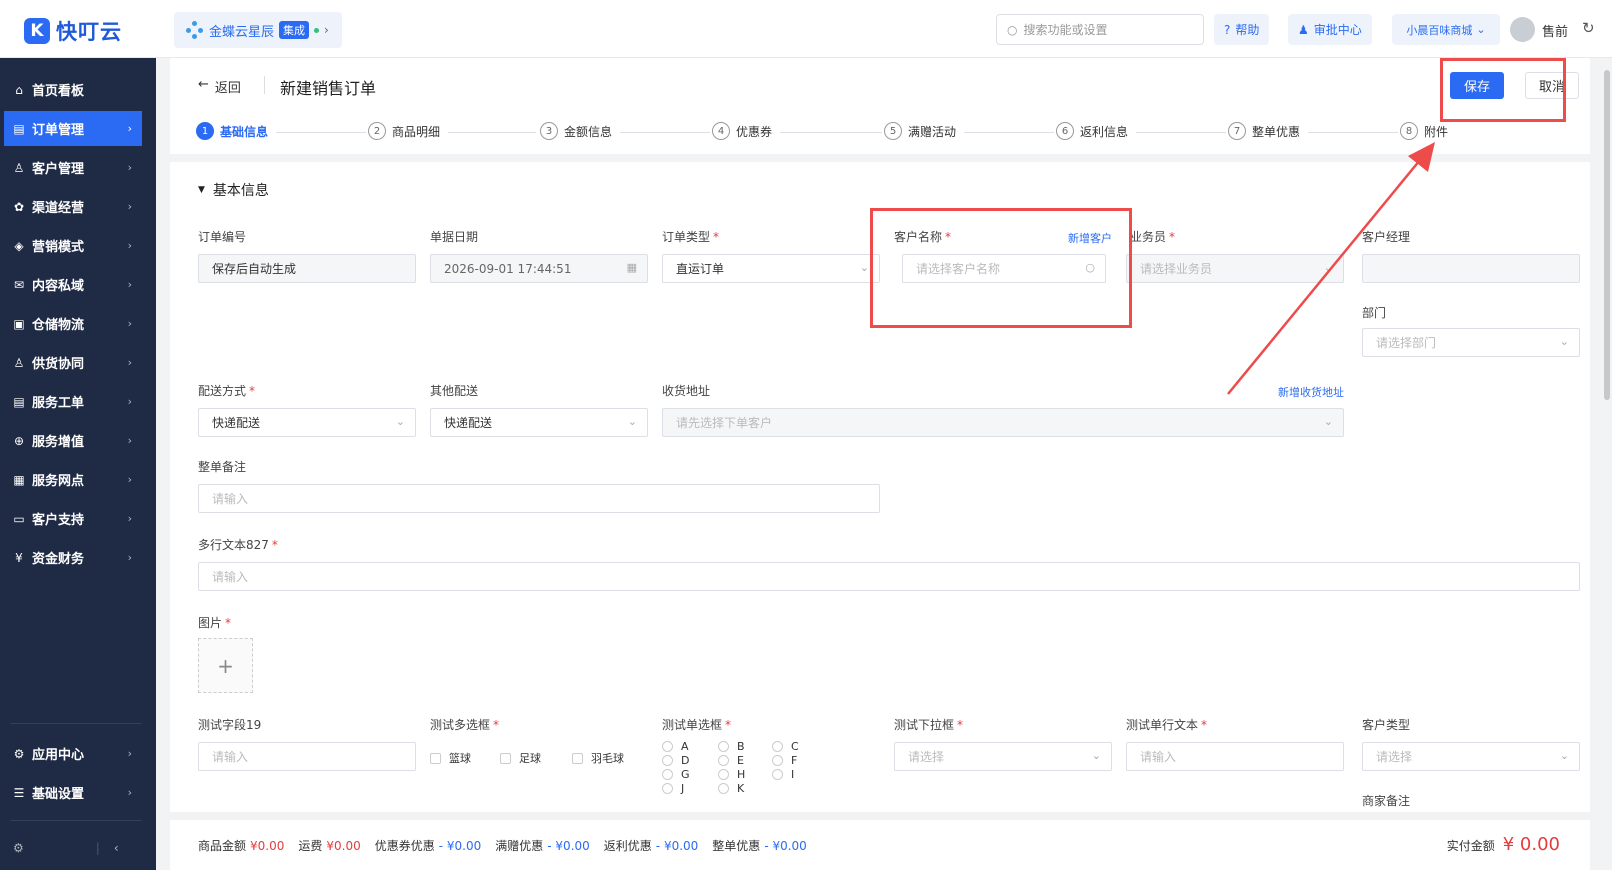 The image size is (1612, 870). I want to click on sidebar-item-customers: ♙ 客户管理 ›, so click(73, 167).